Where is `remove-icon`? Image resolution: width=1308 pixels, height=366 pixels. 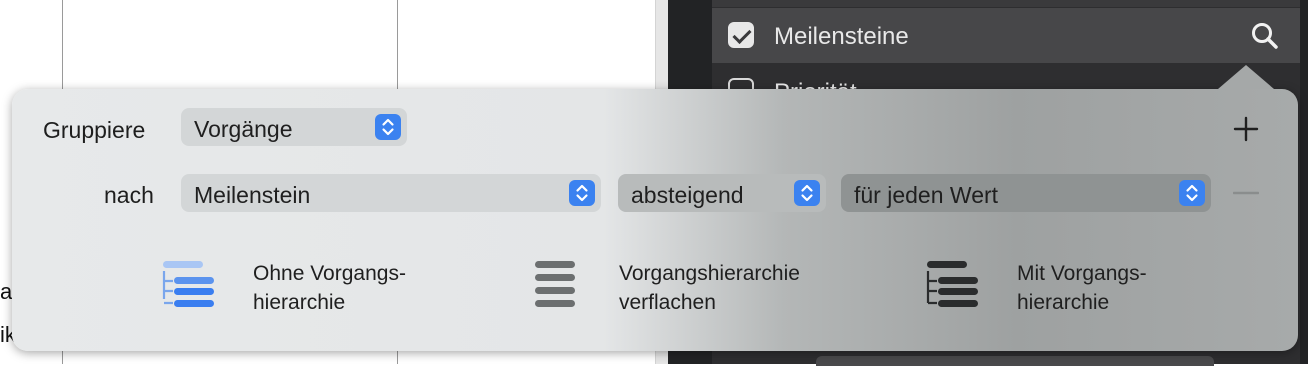 remove-icon is located at coordinates (1246, 193).